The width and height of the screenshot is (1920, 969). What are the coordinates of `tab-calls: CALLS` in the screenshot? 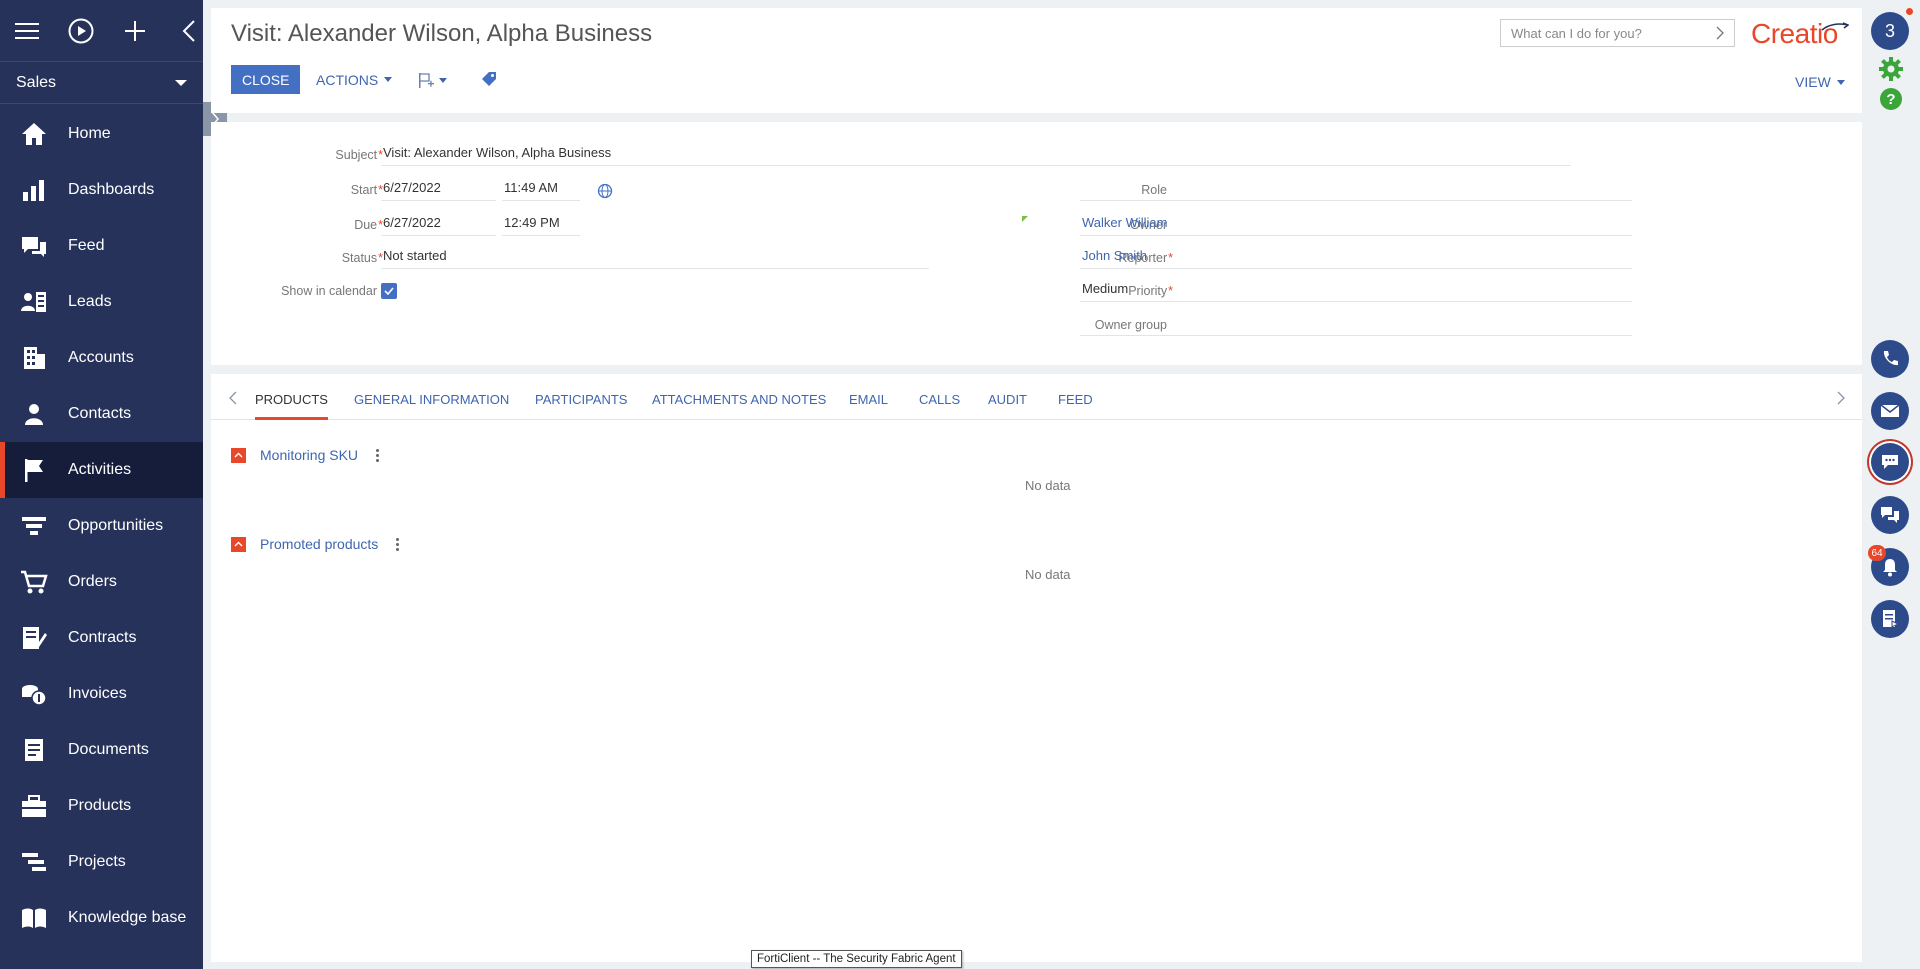 It's located at (939, 406).